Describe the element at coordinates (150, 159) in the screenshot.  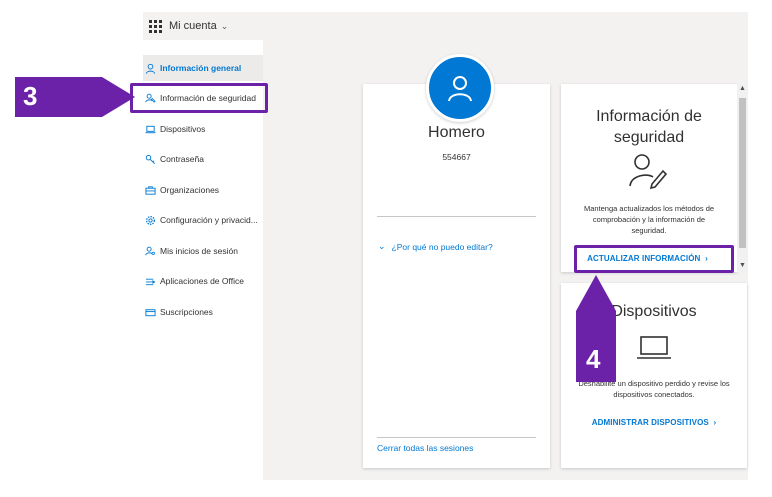
I see `key-icon` at that location.